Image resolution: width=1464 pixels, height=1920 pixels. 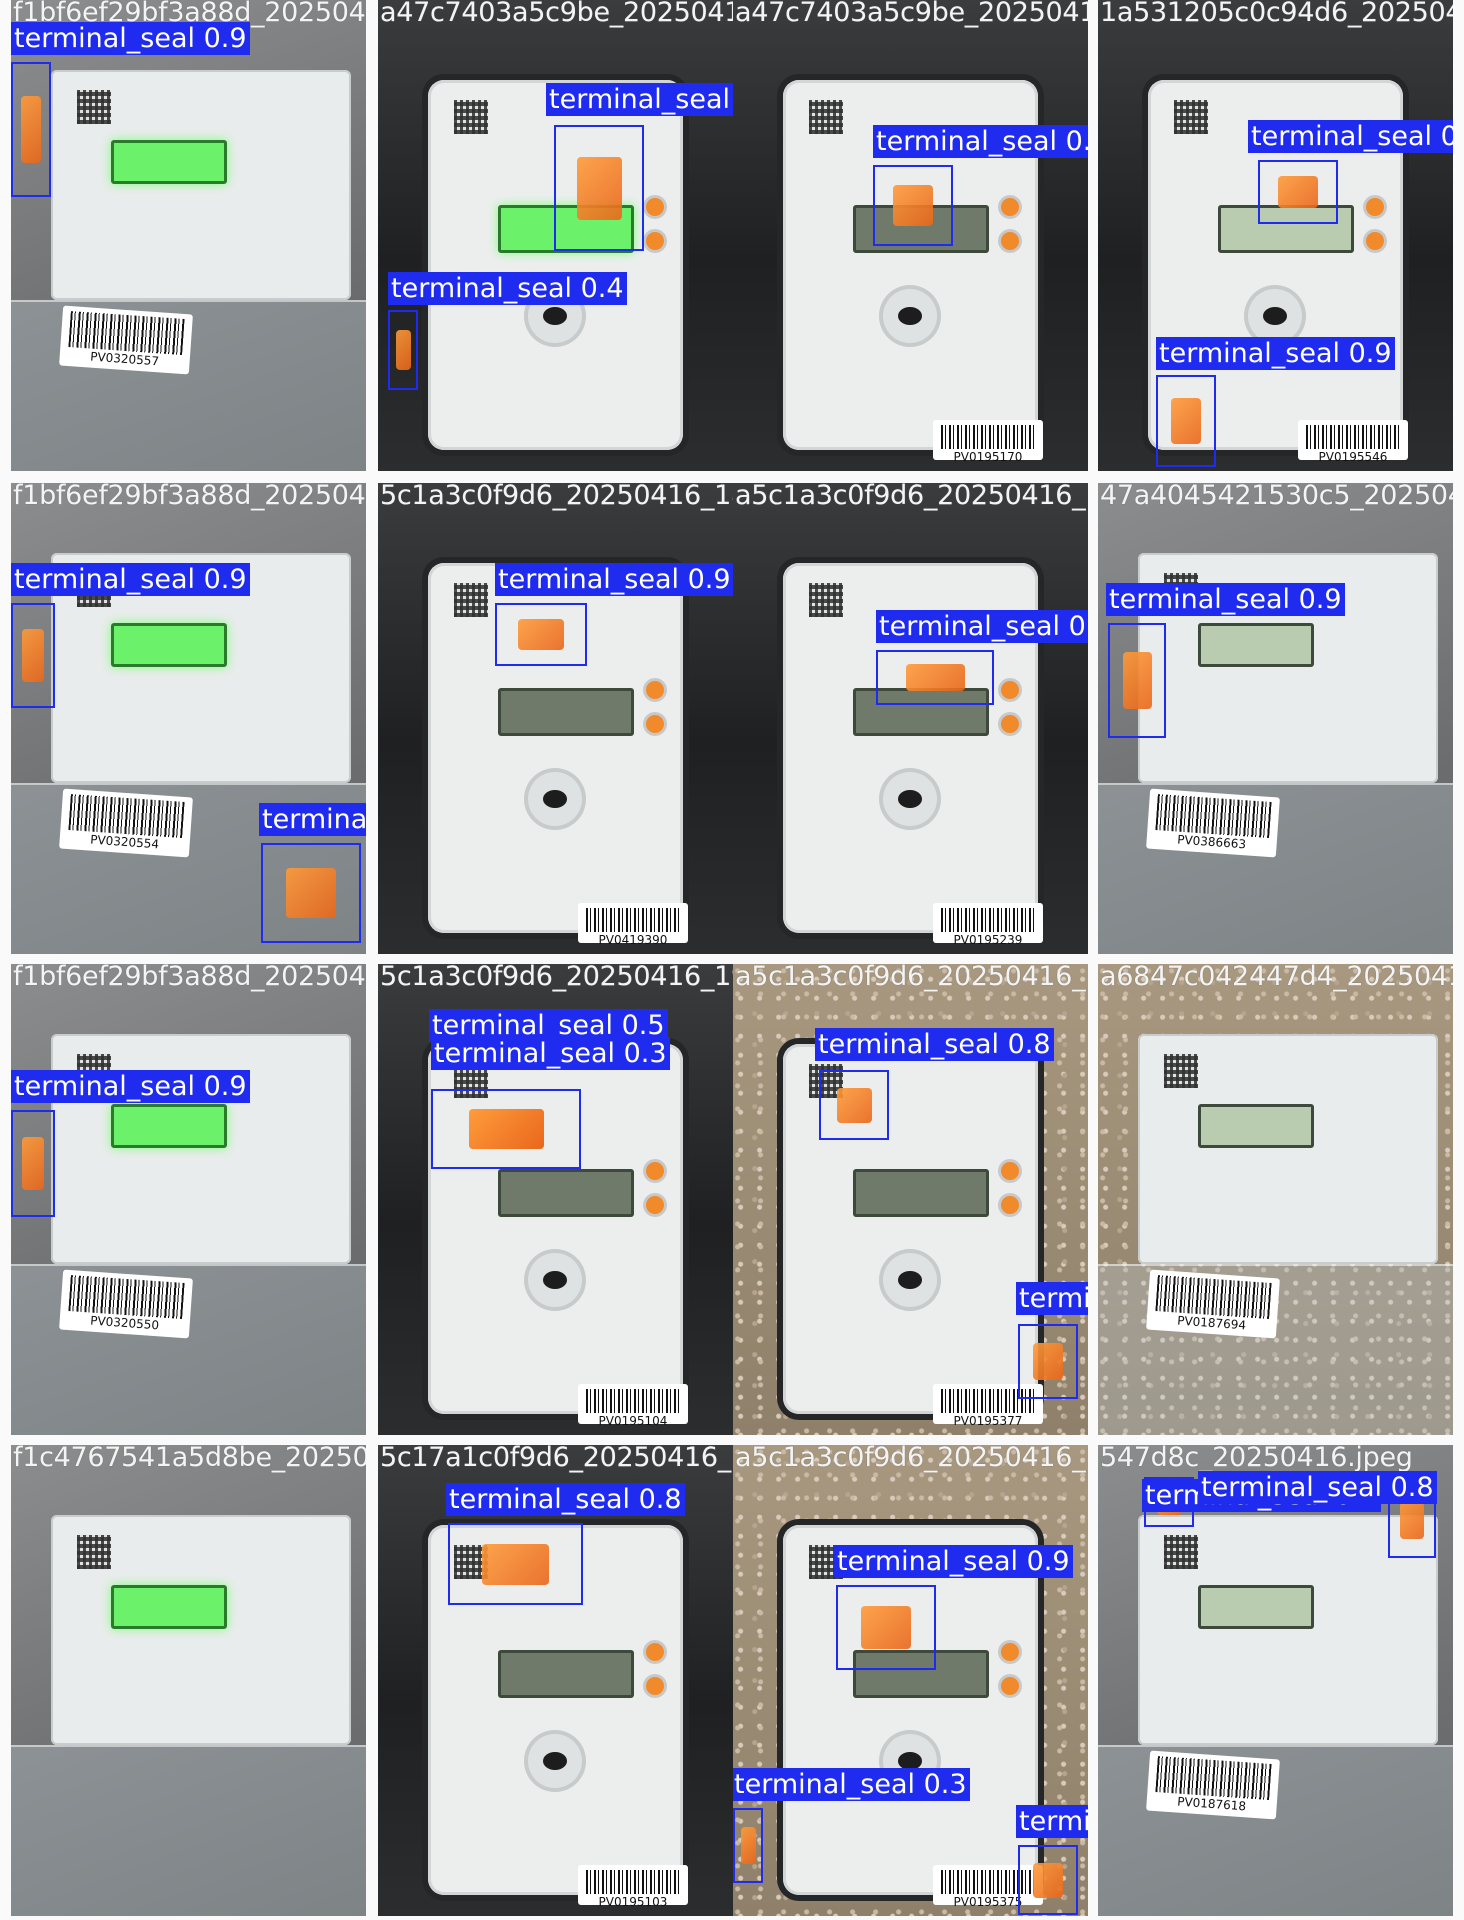 What do you see at coordinates (911, 14) in the screenshot?
I see `image-filename: a47c7403a5c9be_20250416_156631.jpeg` at bounding box center [911, 14].